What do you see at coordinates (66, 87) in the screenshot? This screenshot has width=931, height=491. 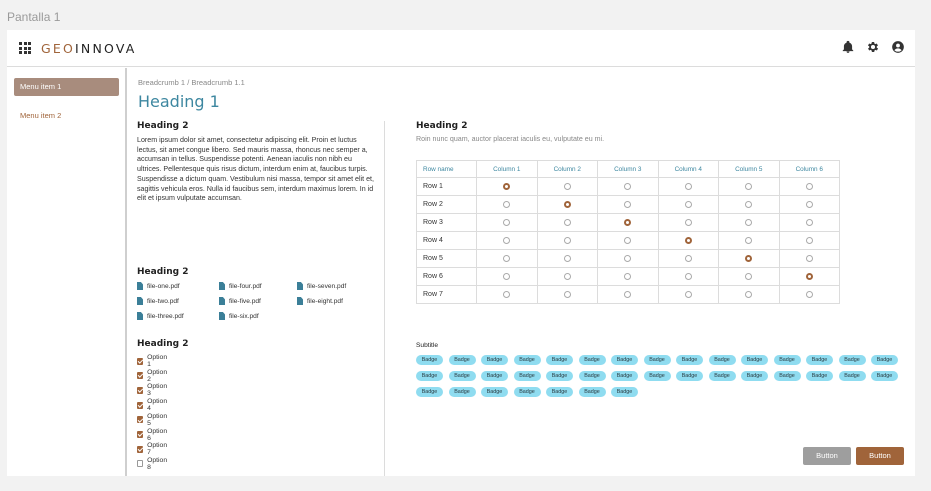 I see `sidebar-item-menu-1: Menu item 1` at bounding box center [66, 87].